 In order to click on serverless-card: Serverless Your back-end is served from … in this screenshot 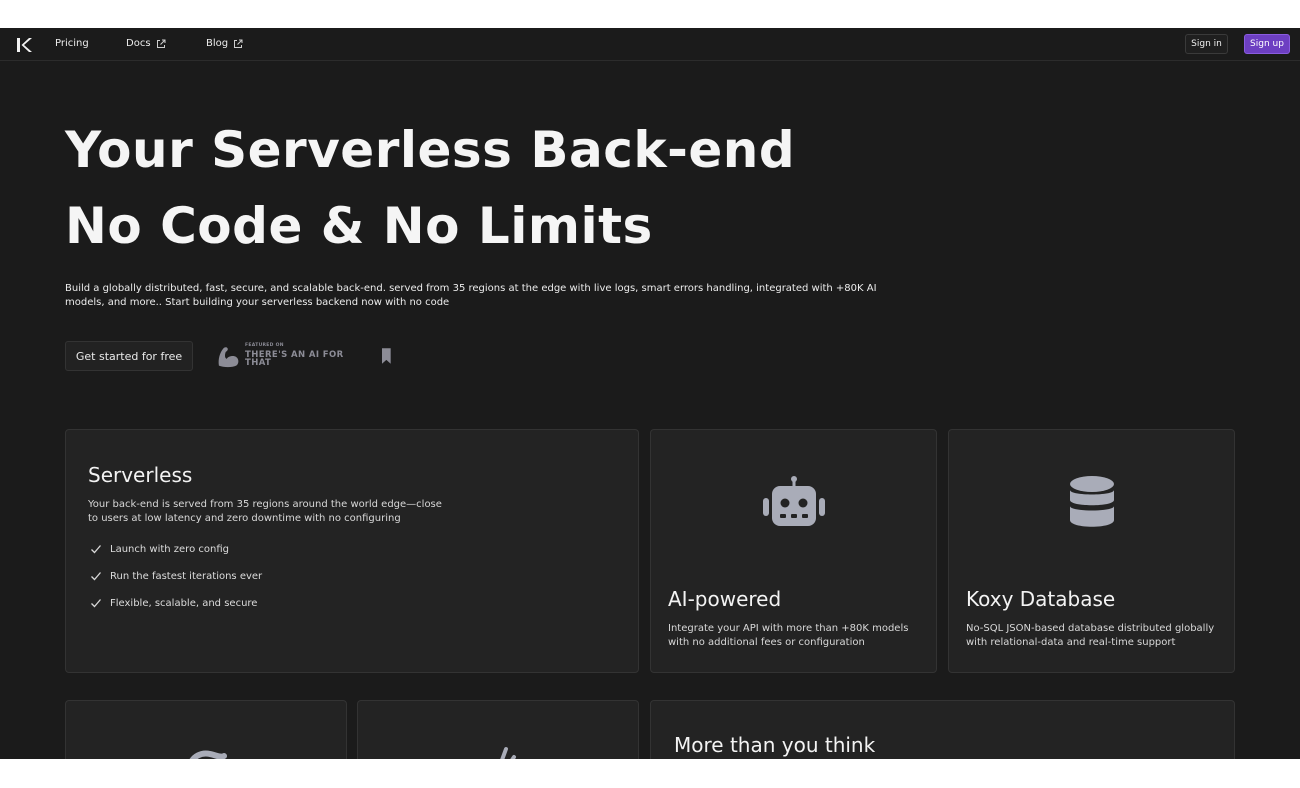, I will do `click(352, 551)`.